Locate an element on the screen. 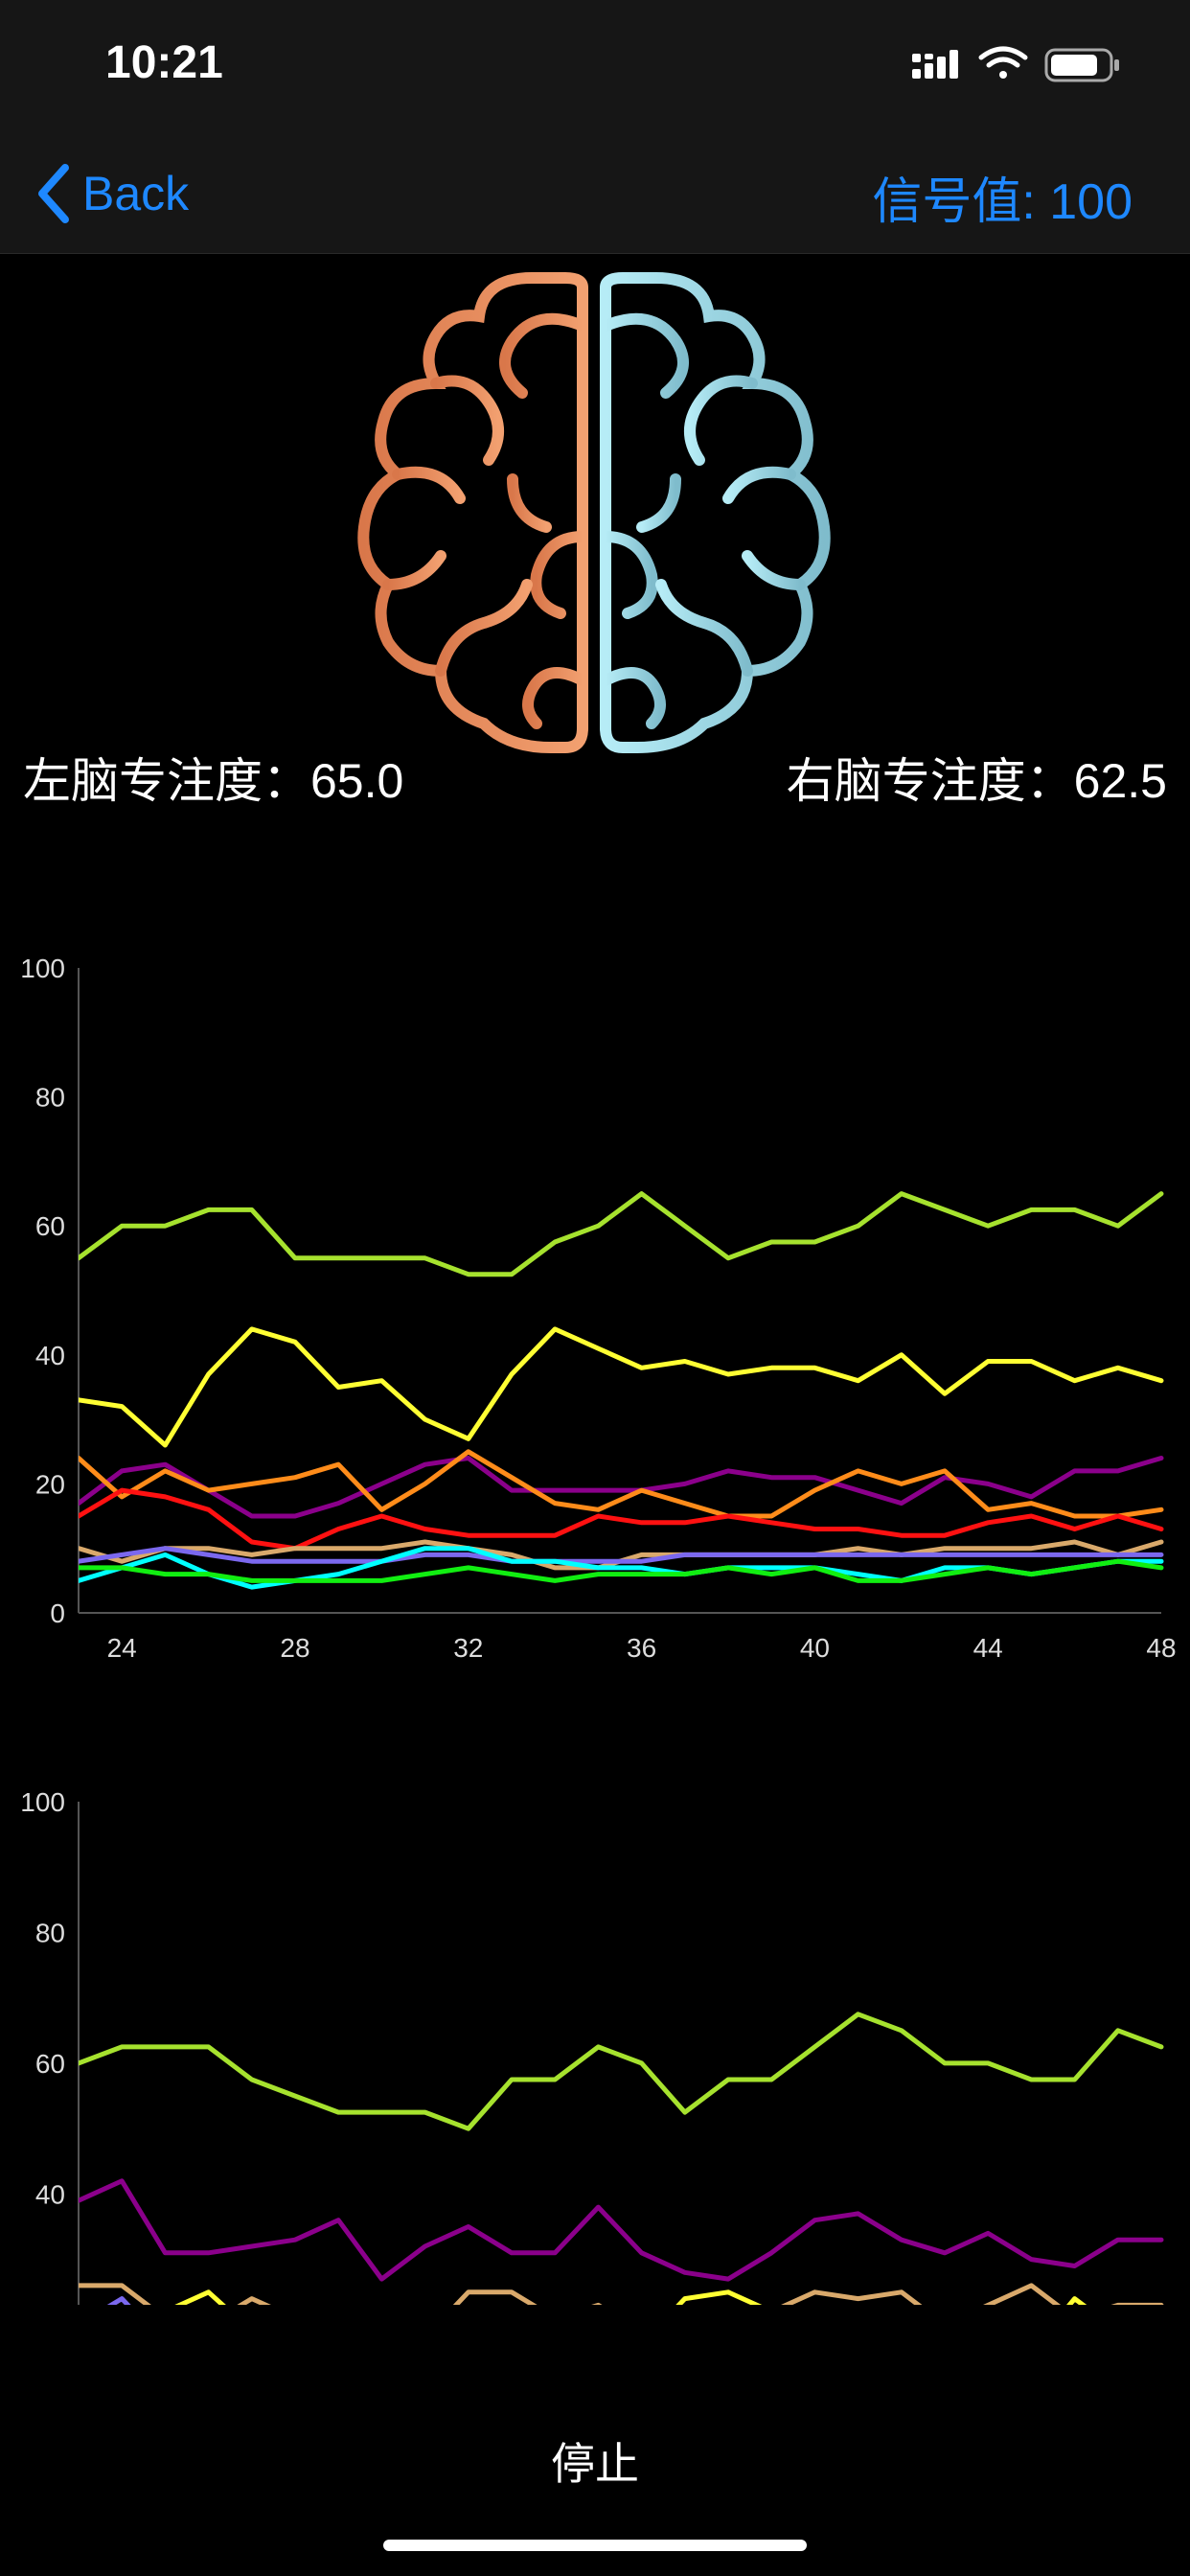  y-tick-label: 0 is located at coordinates (58, 1613).